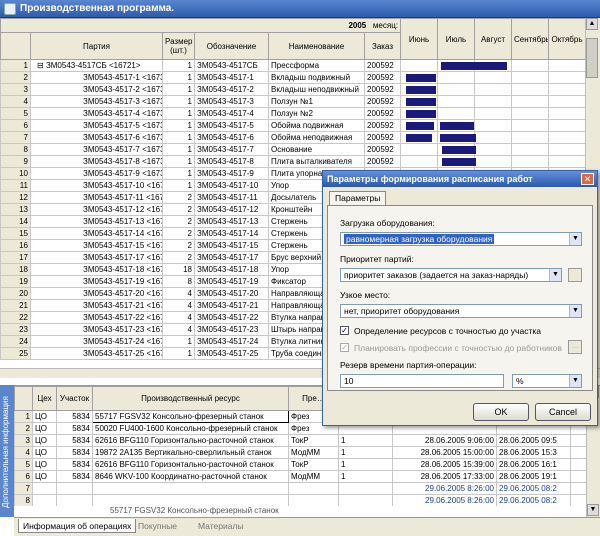 The image size is (600, 536). Describe the element at coordinates (444, 488) in the screenshot. I see `start-cell: 29.06.2005 8:26:00` at that location.